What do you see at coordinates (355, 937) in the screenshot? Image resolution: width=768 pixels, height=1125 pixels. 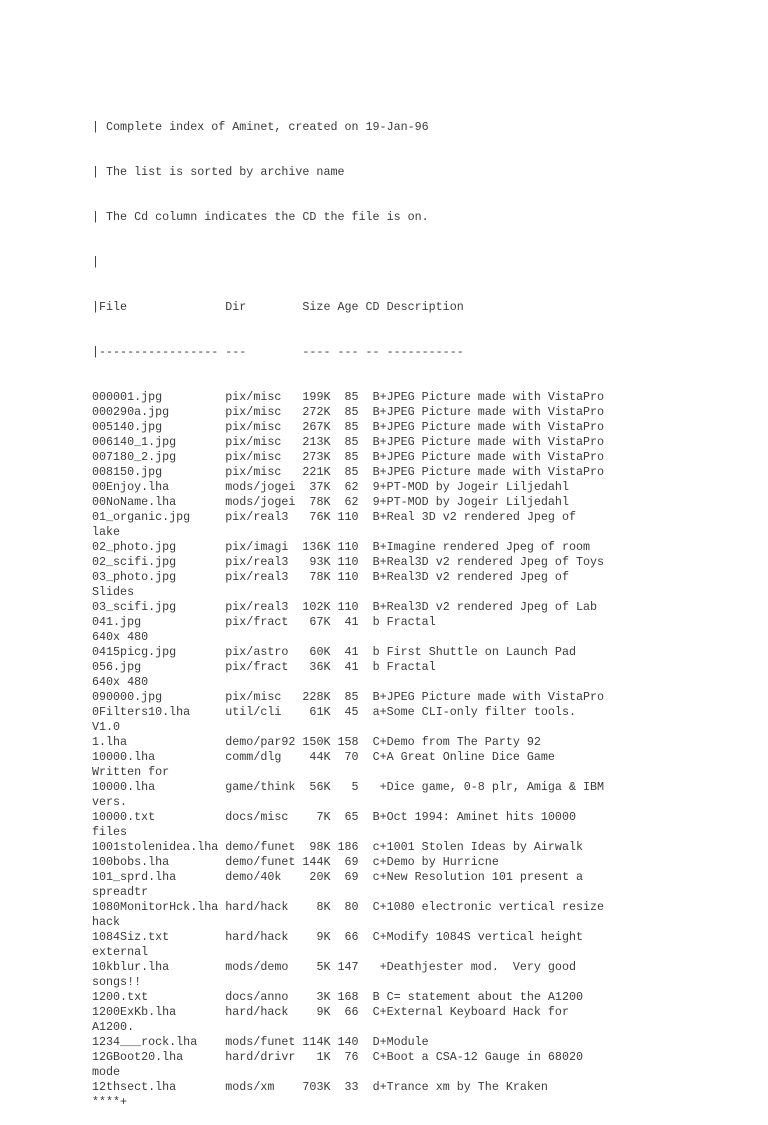 I see `age-cell: 66` at bounding box center [355, 937].